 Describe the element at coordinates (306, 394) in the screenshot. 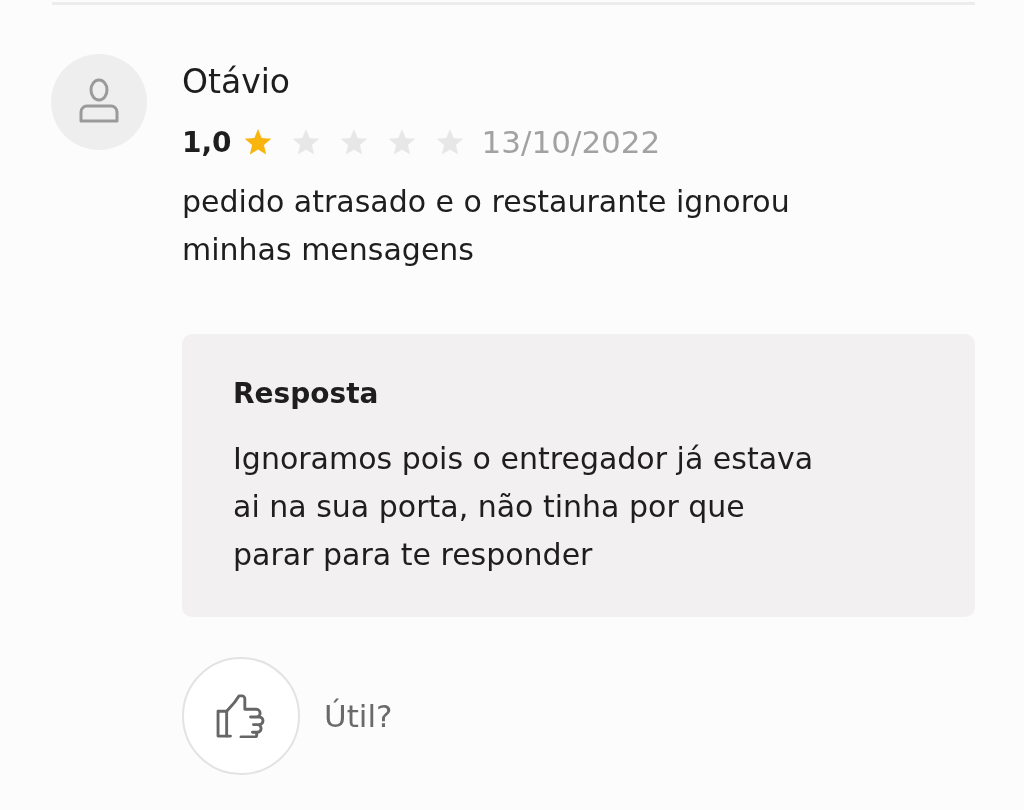

I see `reply-title: Resposta` at that location.